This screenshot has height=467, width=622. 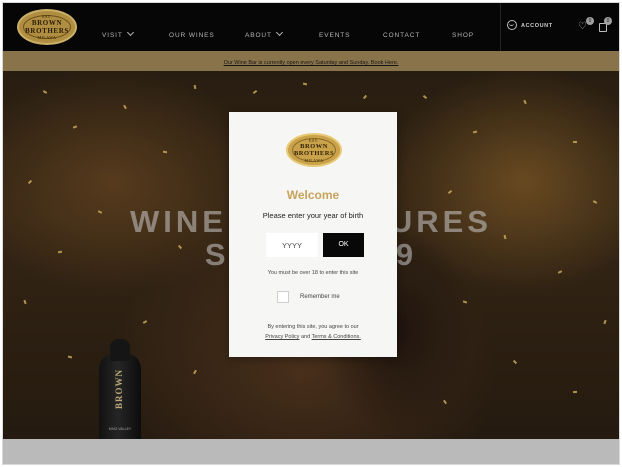 I want to click on logo-line2: BROTHERS, so click(x=314, y=153).